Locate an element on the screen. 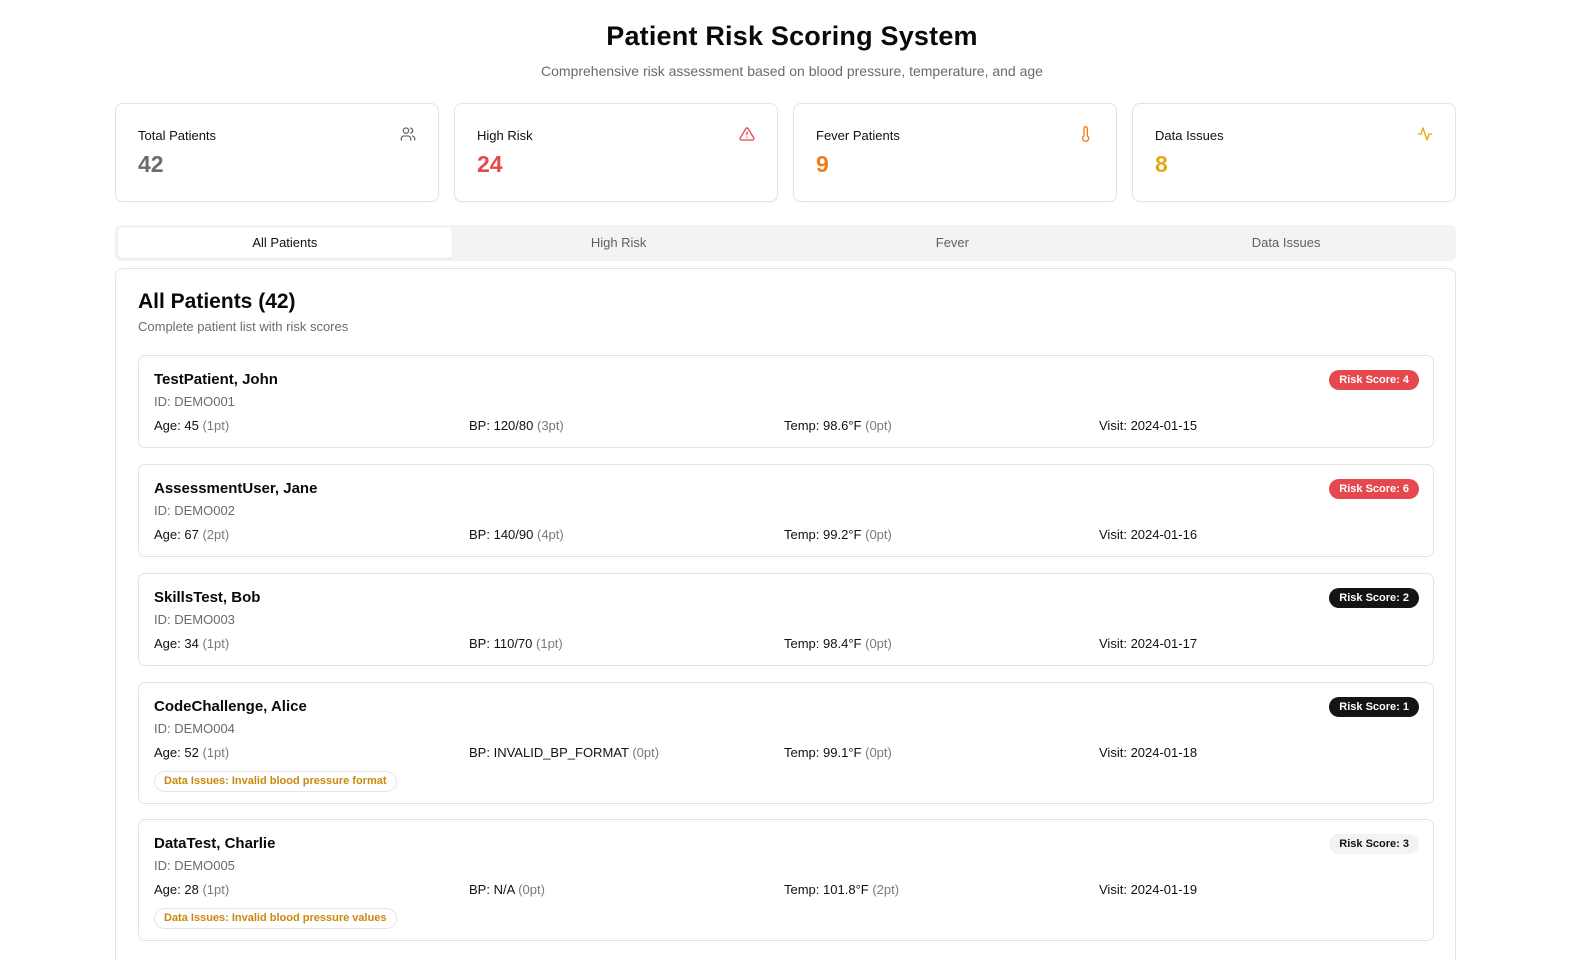 Image resolution: width=1584 pixels, height=960 pixels. patient-name: SkillsTest, Bob is located at coordinates (207, 597).